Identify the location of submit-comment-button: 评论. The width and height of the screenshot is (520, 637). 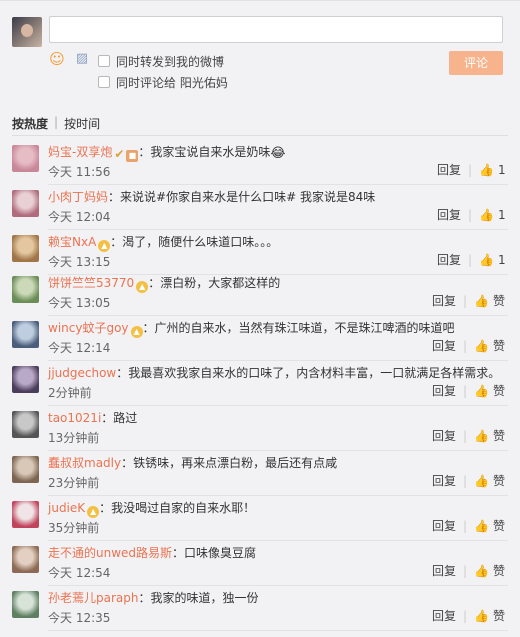
(476, 63).